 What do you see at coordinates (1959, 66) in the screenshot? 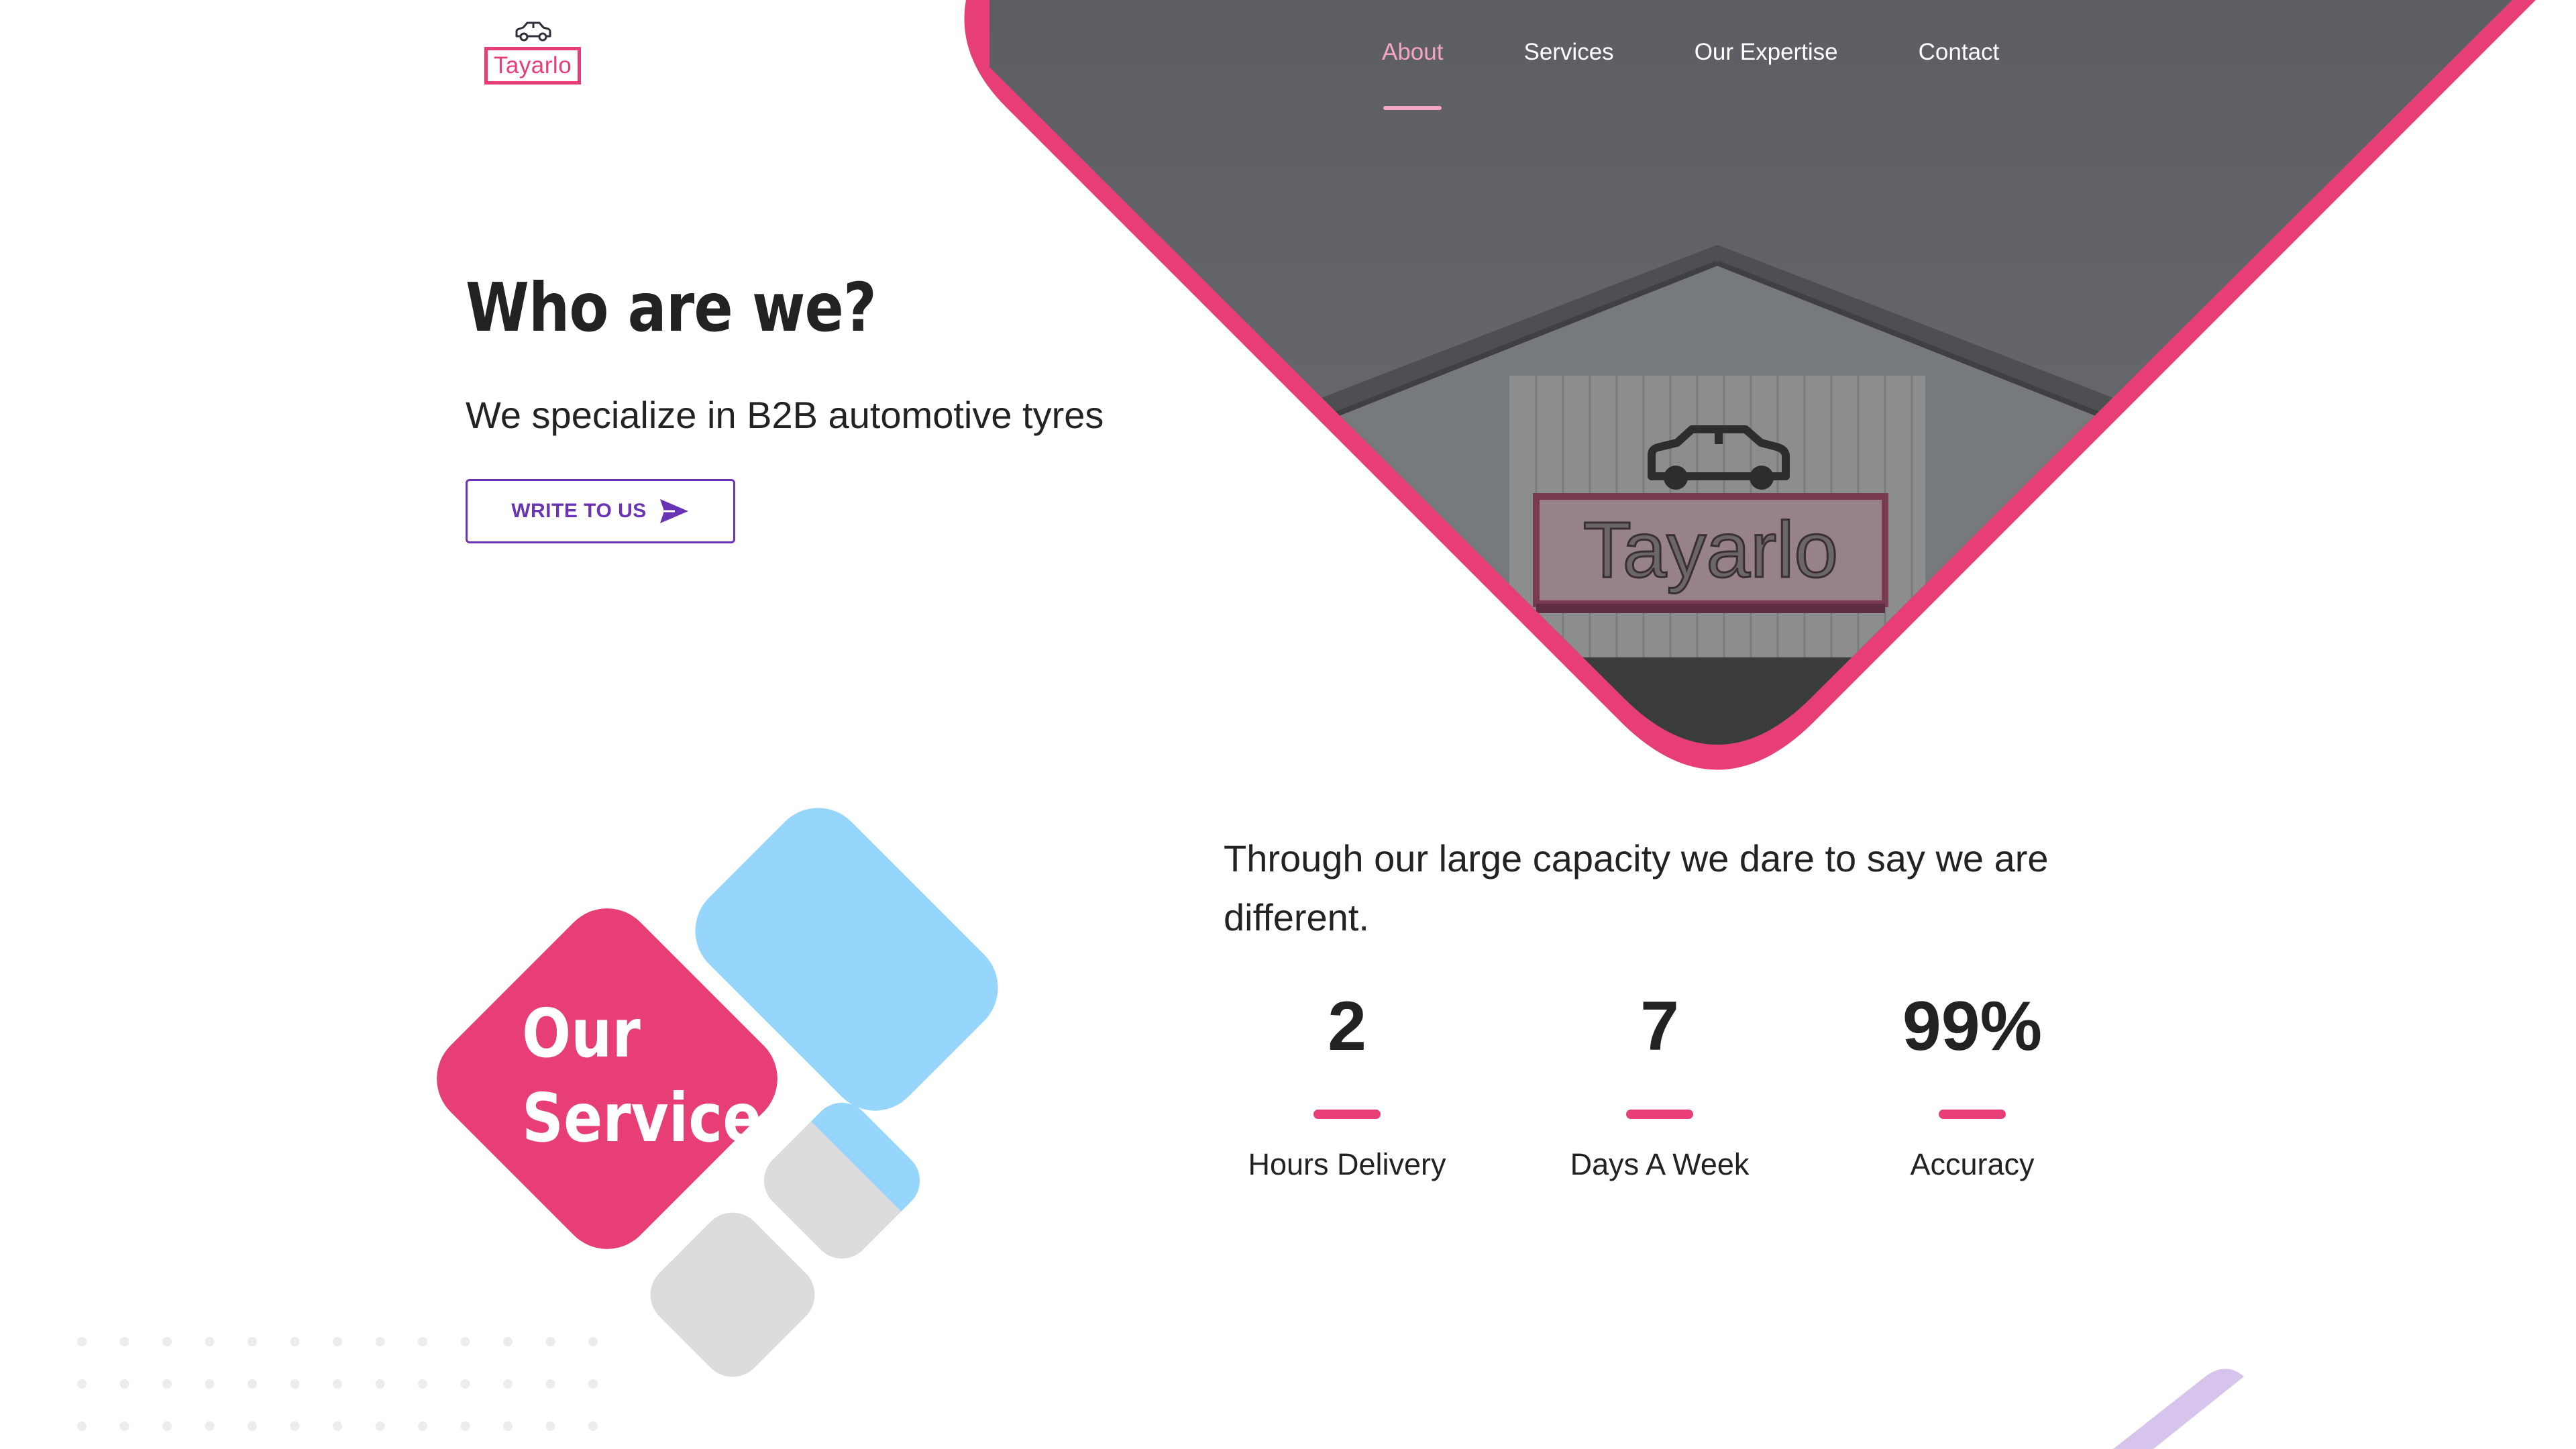
I see `nav-item-contact: Contact` at bounding box center [1959, 66].